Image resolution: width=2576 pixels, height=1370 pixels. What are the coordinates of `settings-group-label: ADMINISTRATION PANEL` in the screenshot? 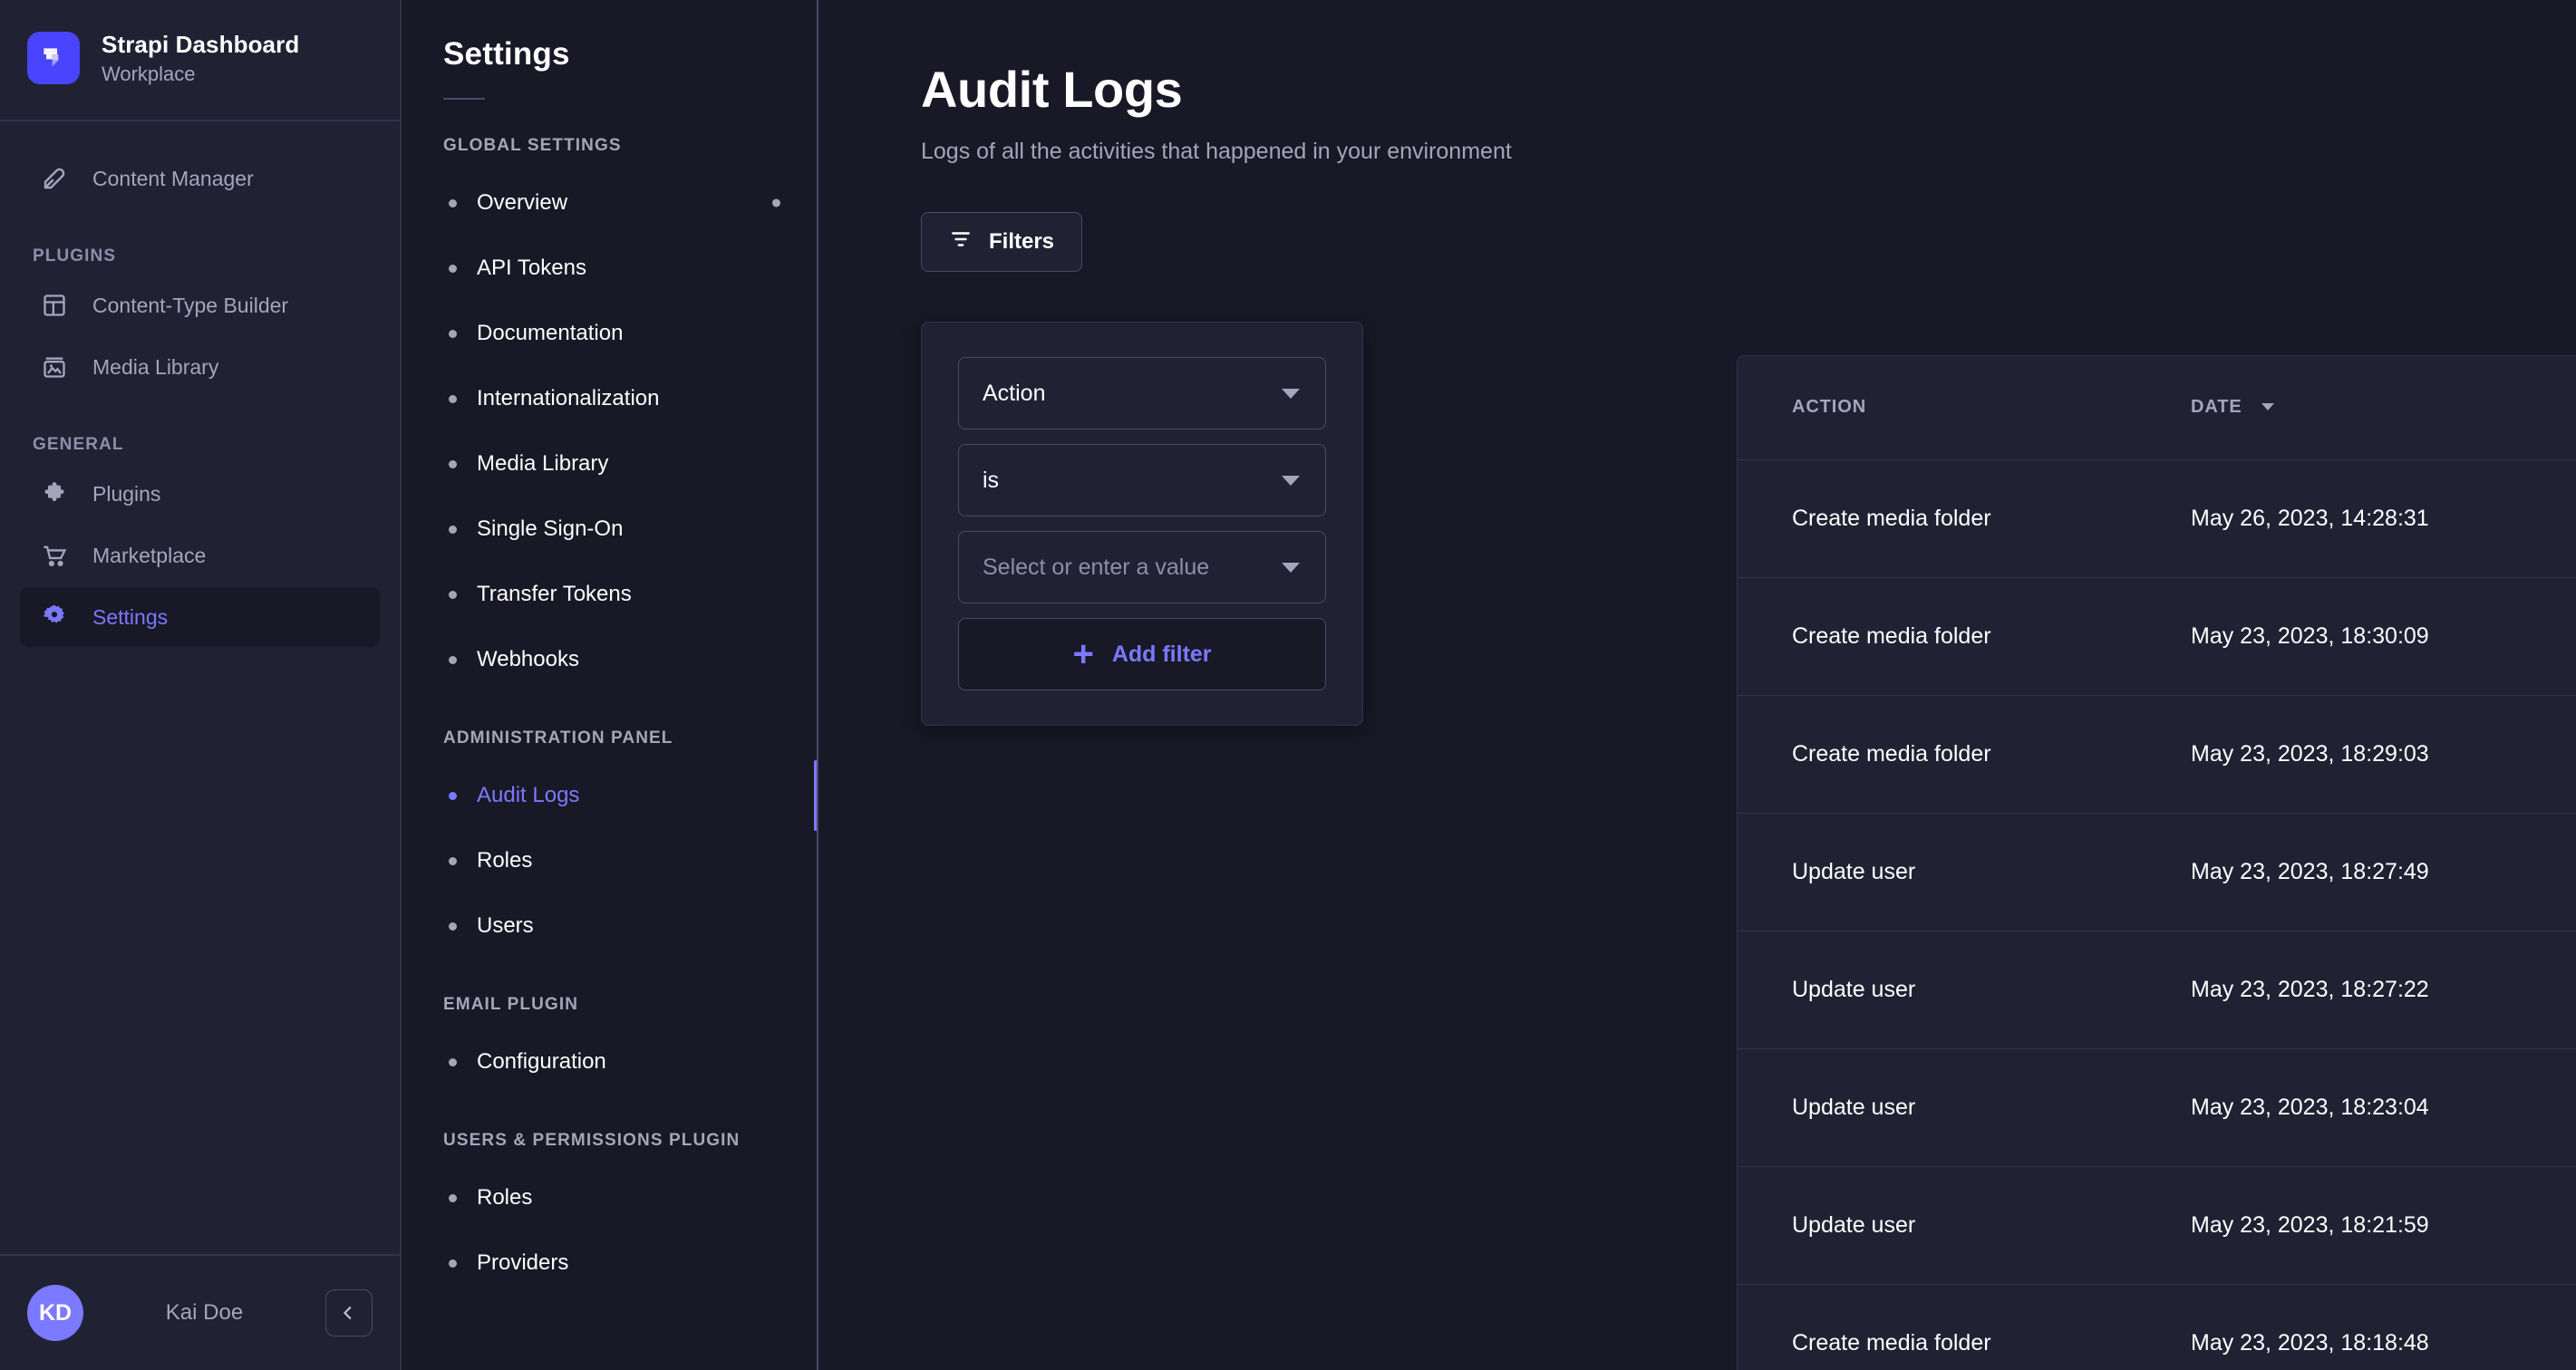 It's located at (558, 738).